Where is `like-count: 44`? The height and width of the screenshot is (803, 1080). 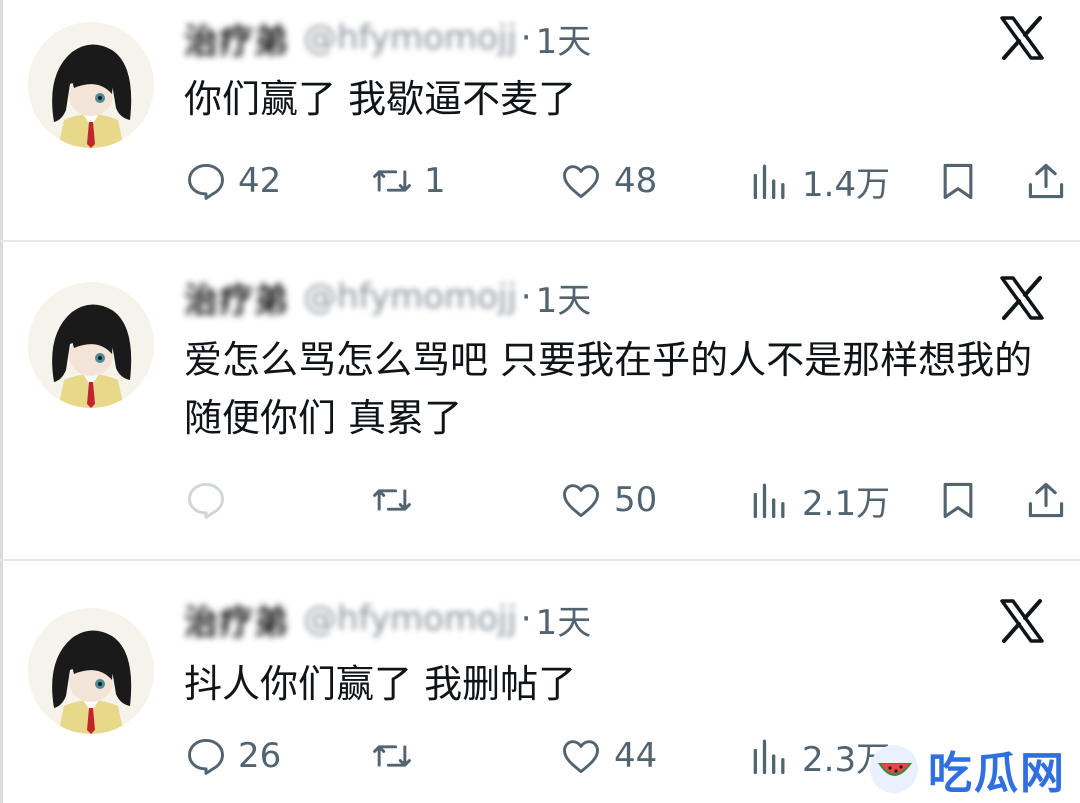 like-count: 44 is located at coordinates (636, 756).